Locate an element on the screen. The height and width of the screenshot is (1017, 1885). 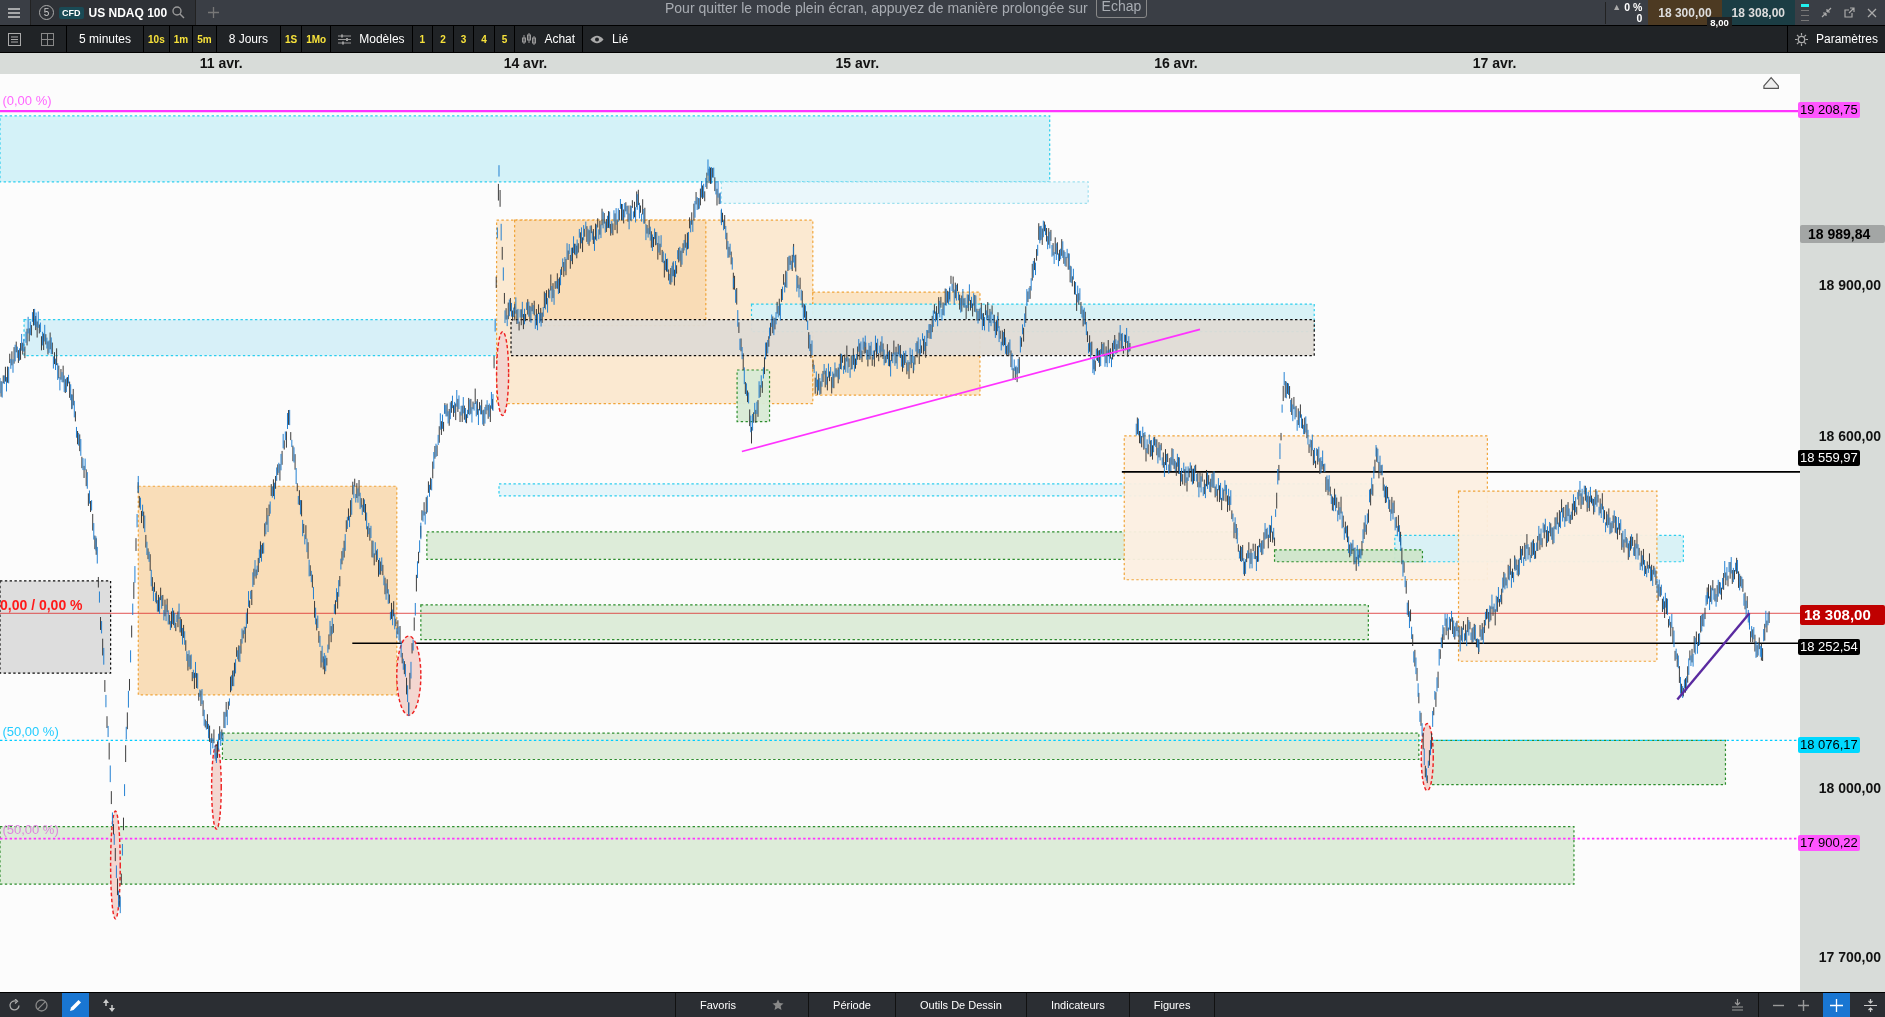
date-label: 16 avr. is located at coordinates (1176, 63).